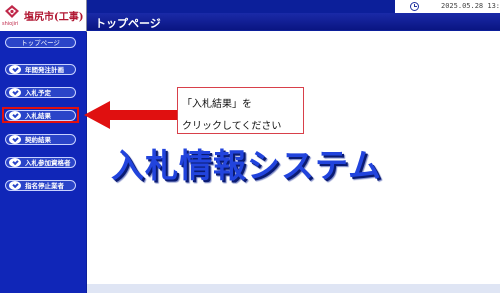 Image resolution: width=500 pixels, height=293 pixels. I want to click on pointer-arrow-icon, so click(131, 115).